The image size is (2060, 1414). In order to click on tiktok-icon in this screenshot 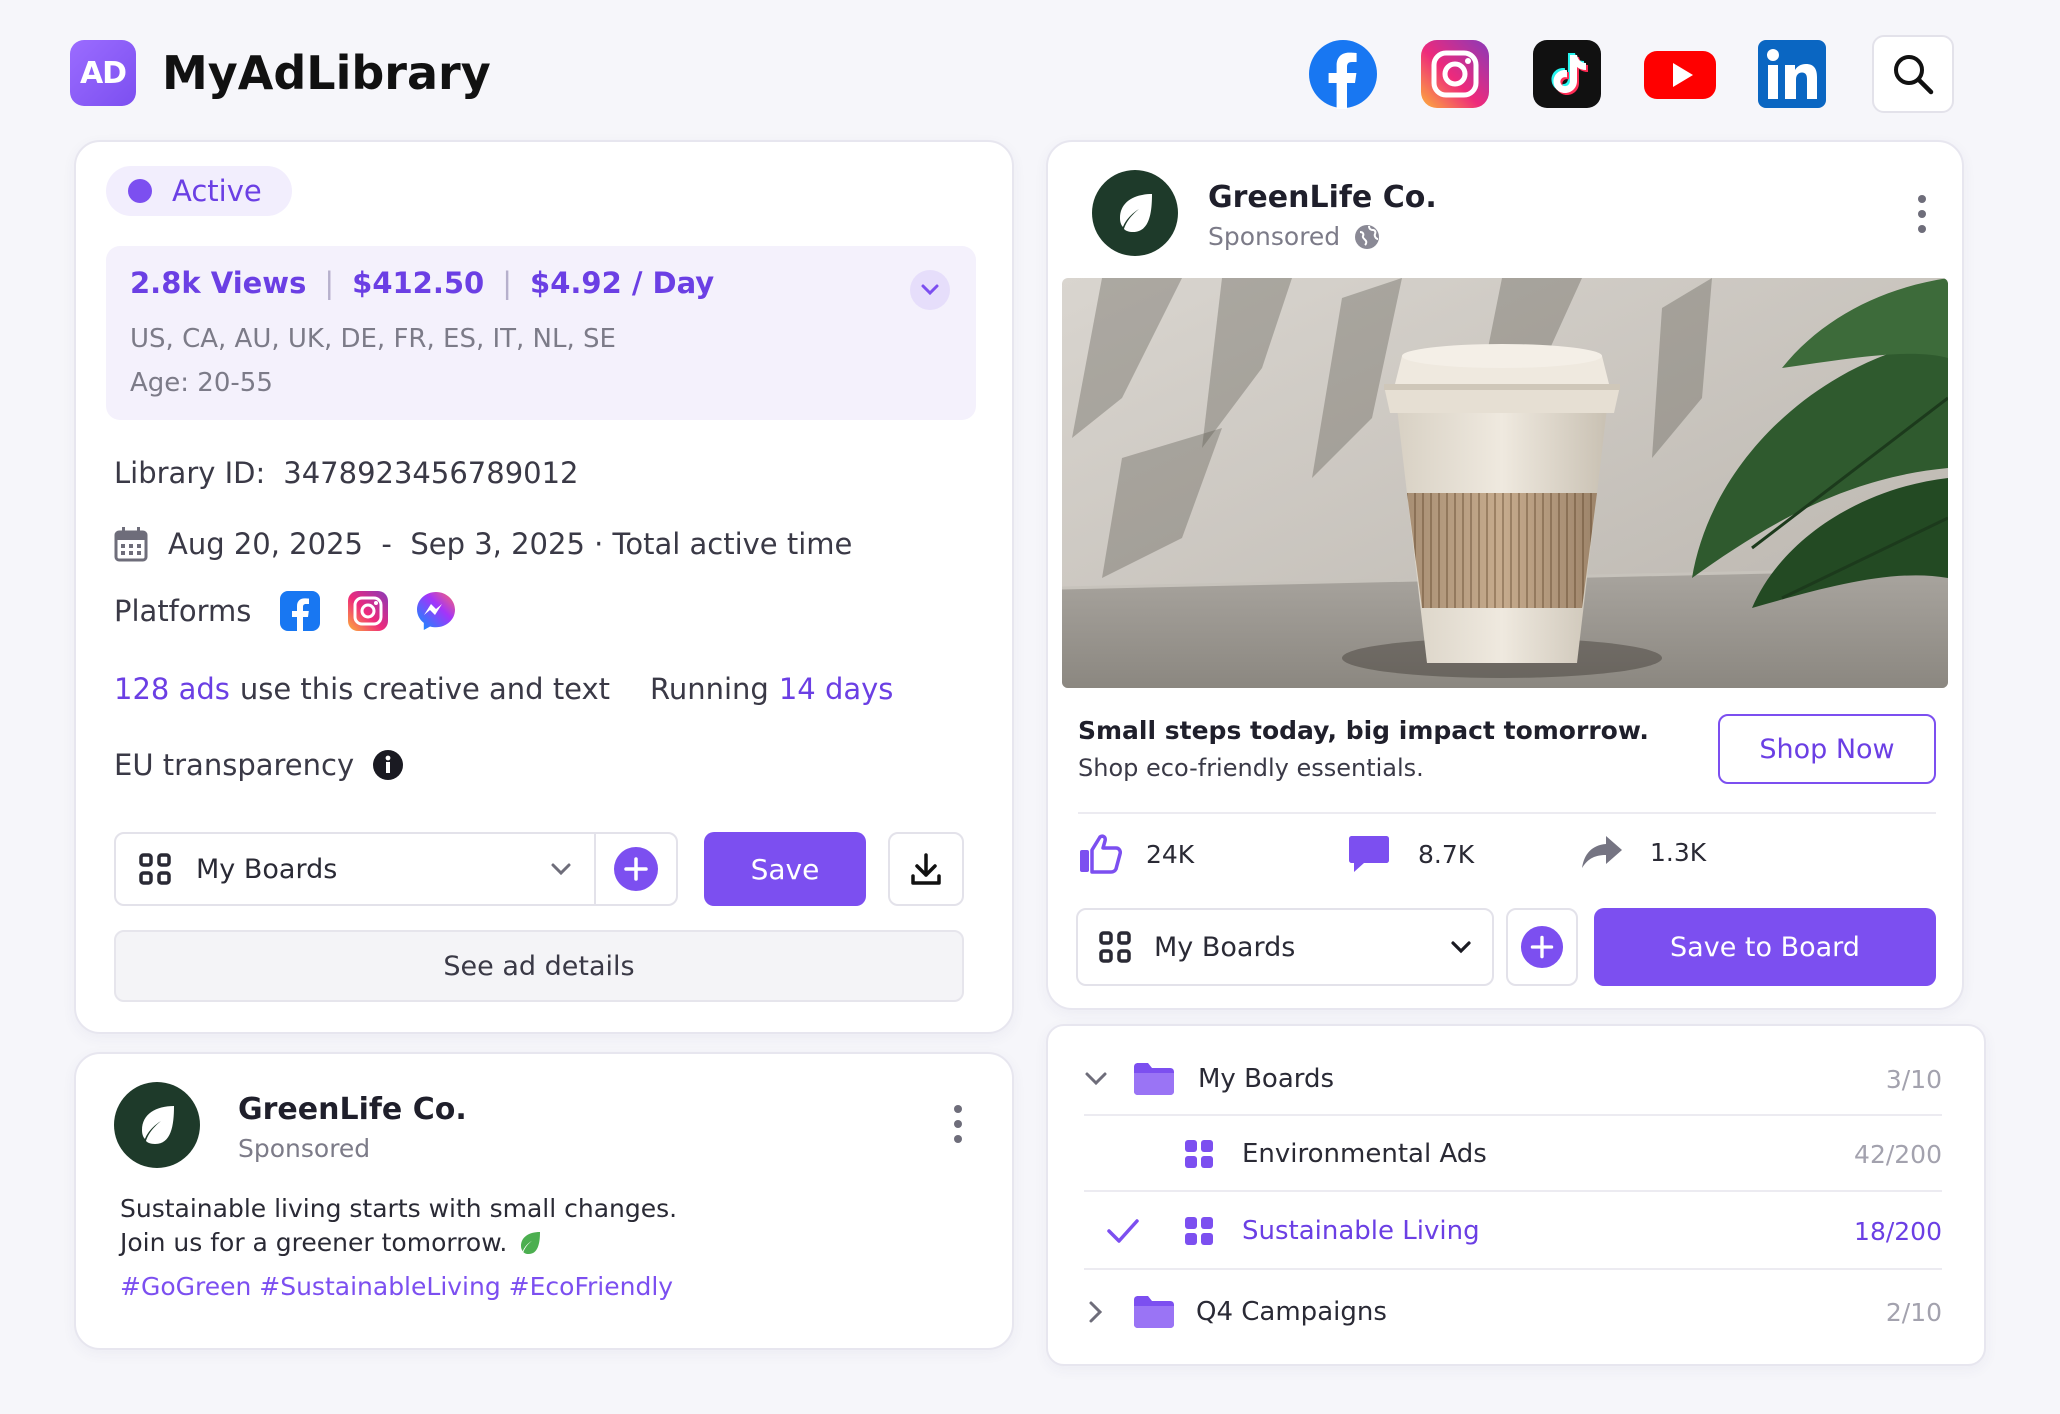, I will do `click(1567, 74)`.